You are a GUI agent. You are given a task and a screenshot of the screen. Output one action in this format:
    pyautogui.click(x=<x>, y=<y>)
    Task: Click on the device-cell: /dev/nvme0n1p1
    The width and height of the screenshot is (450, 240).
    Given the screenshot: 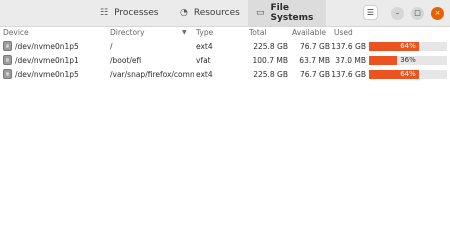 What is the action you would take?
    pyautogui.click(x=47, y=60)
    